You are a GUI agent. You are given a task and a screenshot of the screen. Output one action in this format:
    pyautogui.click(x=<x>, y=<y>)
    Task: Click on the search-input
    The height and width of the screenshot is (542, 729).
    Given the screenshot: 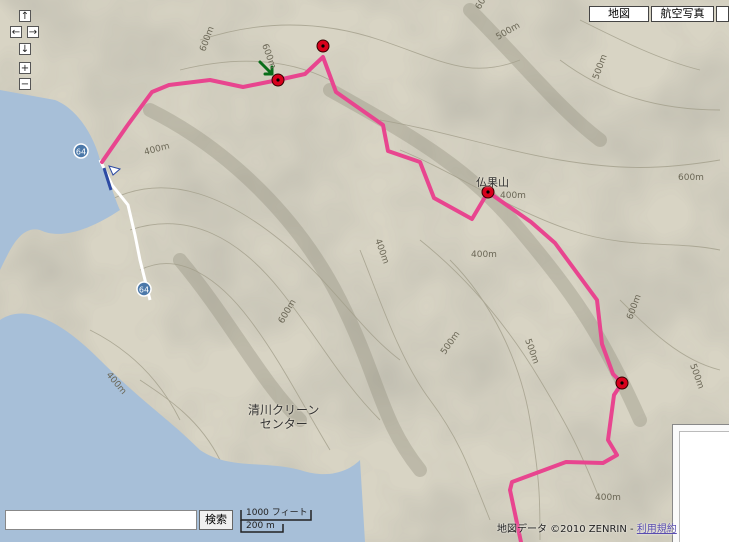 What is the action you would take?
    pyautogui.click(x=101, y=520)
    